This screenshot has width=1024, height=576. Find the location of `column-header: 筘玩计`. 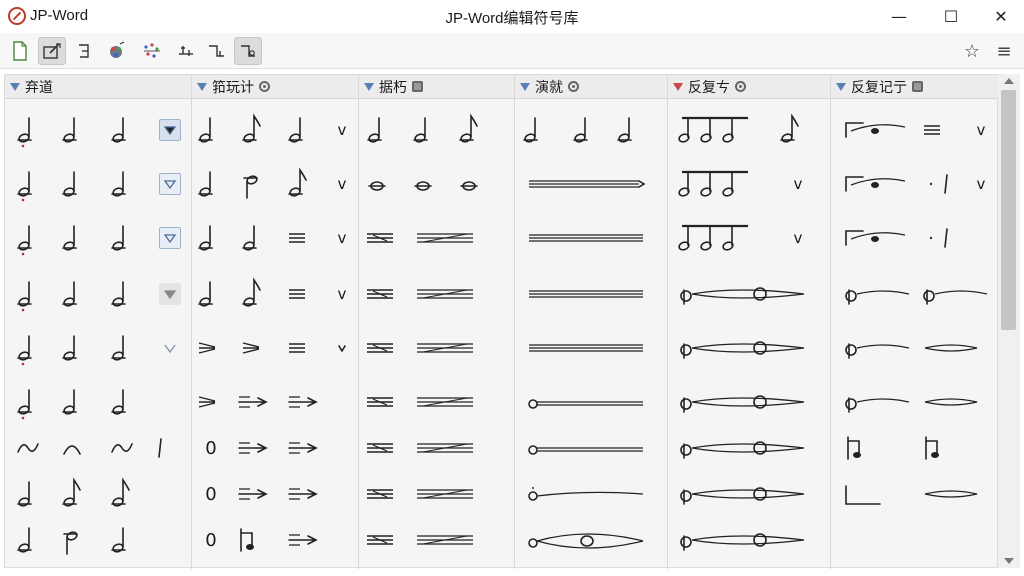

column-header: 筘玩计 is located at coordinates (275, 87).